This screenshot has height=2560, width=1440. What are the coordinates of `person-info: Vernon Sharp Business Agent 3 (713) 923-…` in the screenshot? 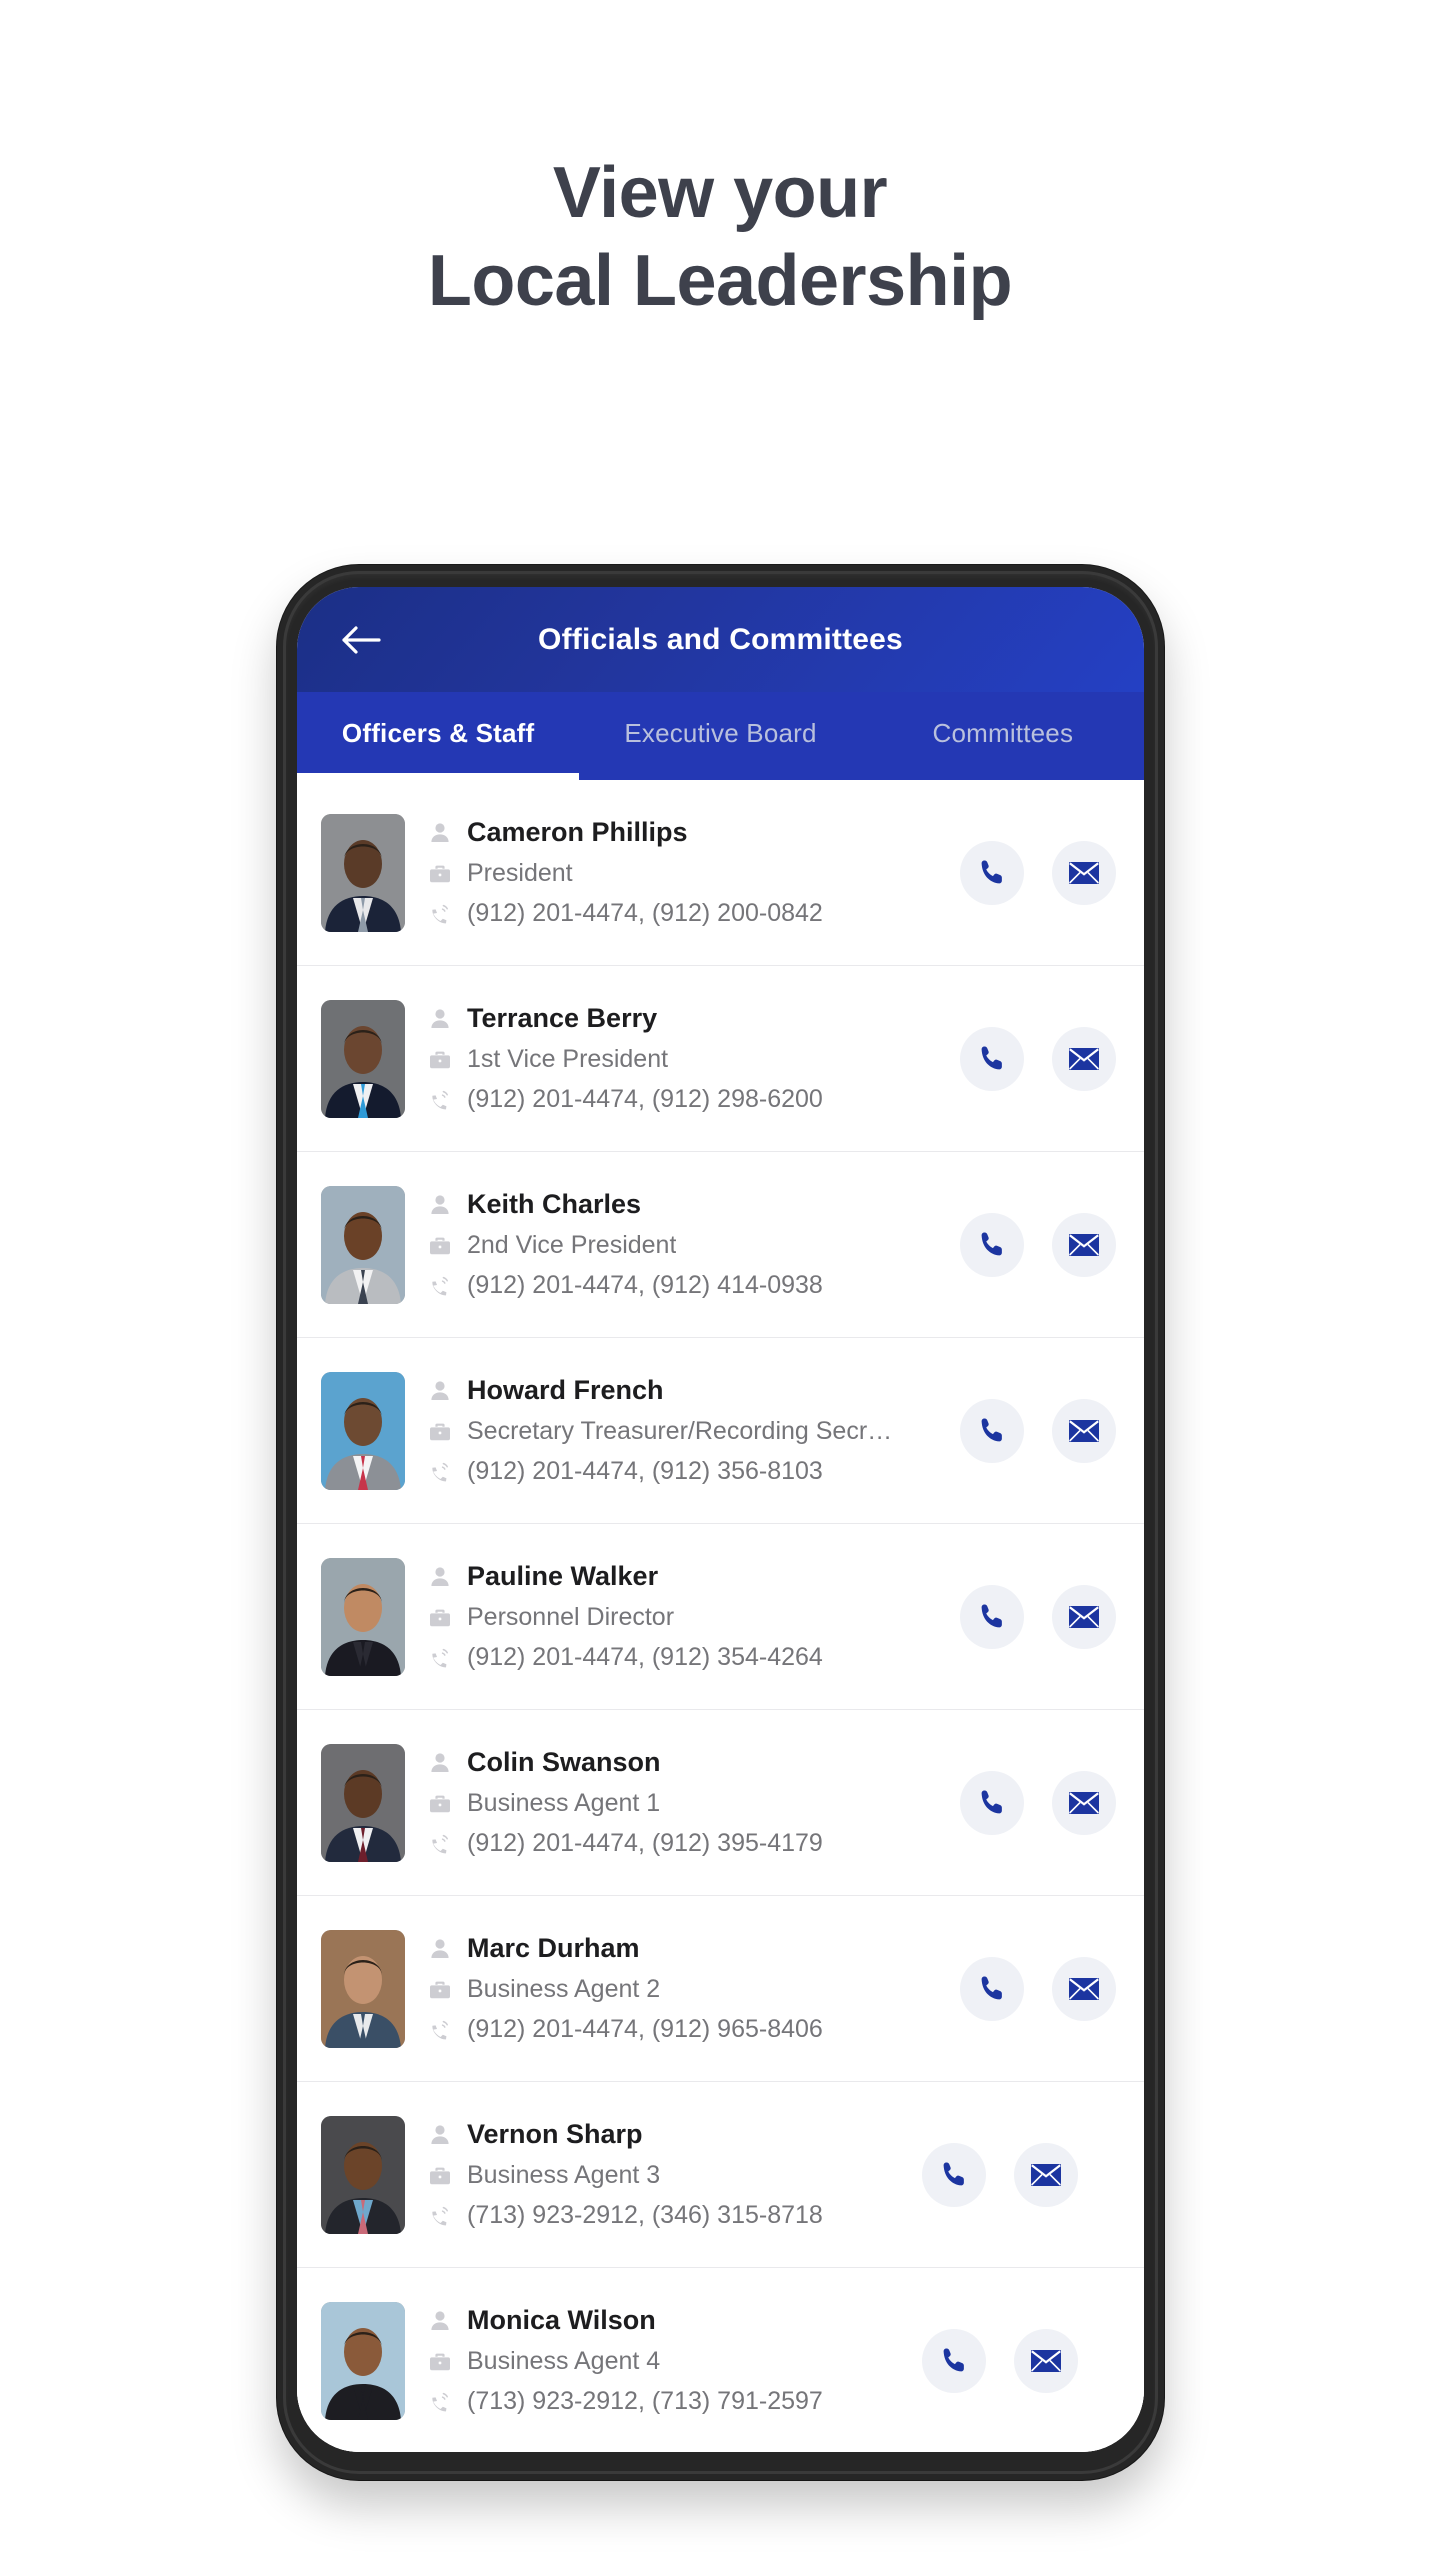 It's located at (663, 2174).